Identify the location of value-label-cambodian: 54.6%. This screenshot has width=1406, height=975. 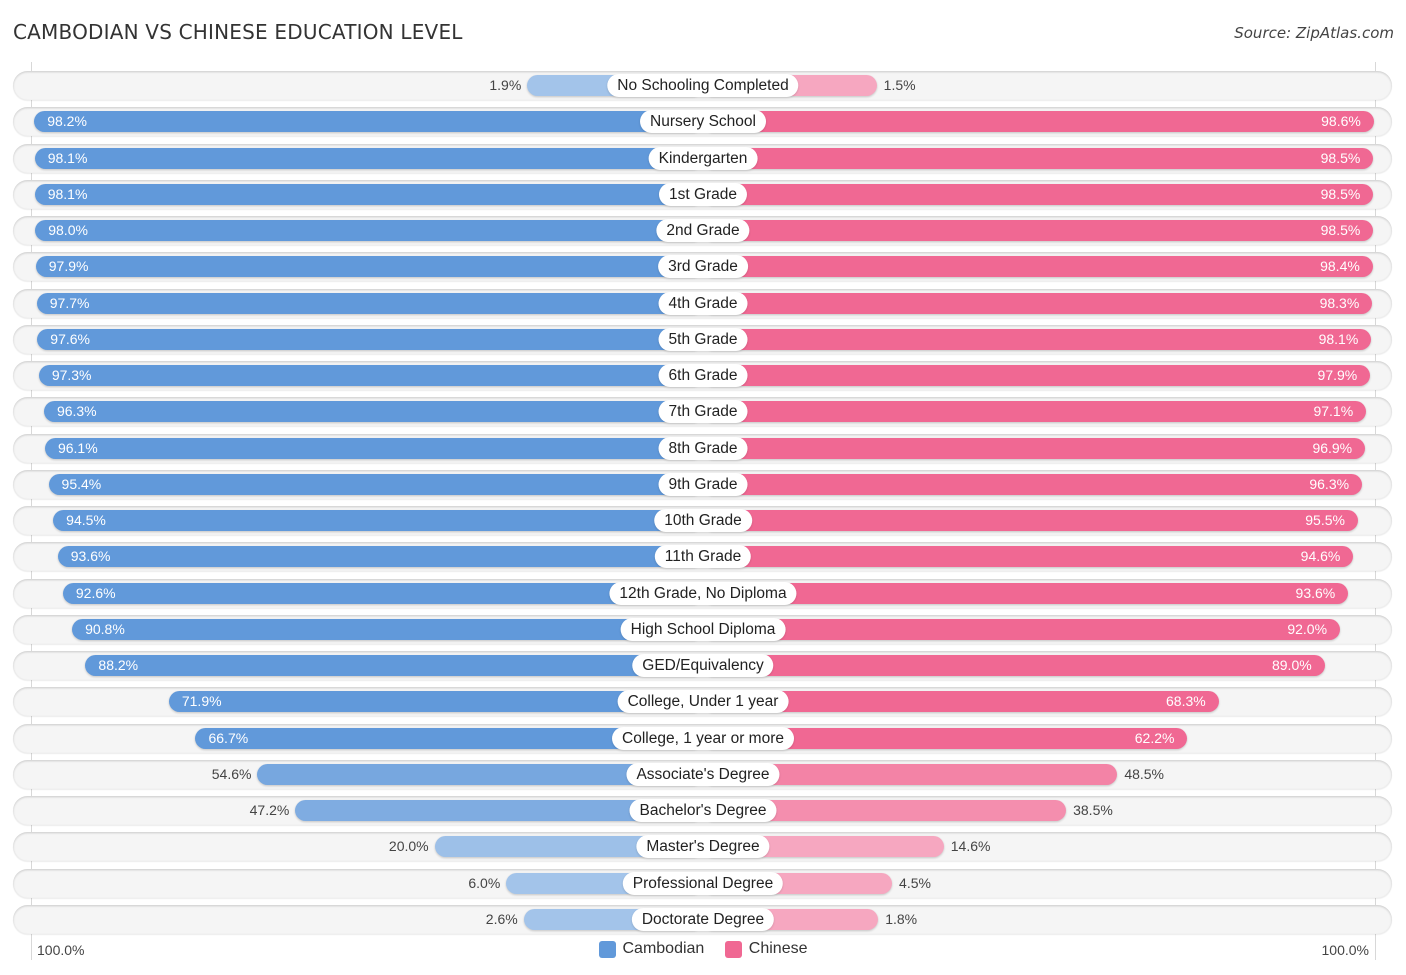
(231, 773).